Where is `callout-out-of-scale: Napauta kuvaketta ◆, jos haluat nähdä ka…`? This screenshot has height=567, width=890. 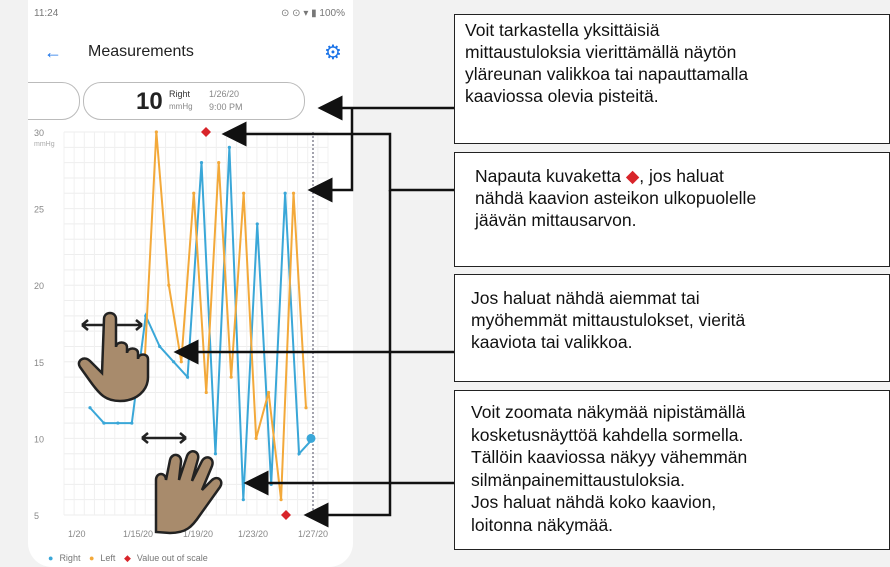
callout-out-of-scale: Napauta kuvaketta ◆, jos haluat nähdä ka… is located at coordinates (672, 209).